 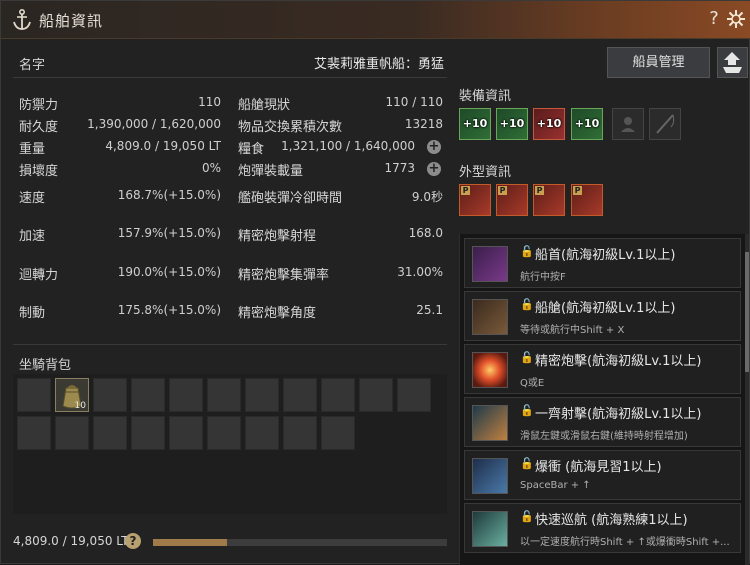 I want to click on stat-value-damage: 0%, so click(x=211, y=168).